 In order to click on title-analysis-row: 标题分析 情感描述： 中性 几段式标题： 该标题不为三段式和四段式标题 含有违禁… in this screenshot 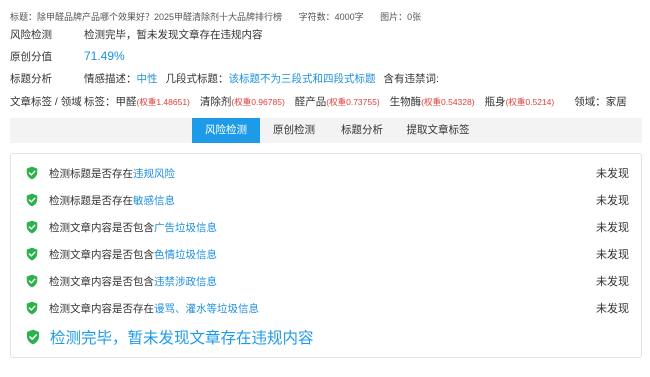, I will do `click(325, 78)`.